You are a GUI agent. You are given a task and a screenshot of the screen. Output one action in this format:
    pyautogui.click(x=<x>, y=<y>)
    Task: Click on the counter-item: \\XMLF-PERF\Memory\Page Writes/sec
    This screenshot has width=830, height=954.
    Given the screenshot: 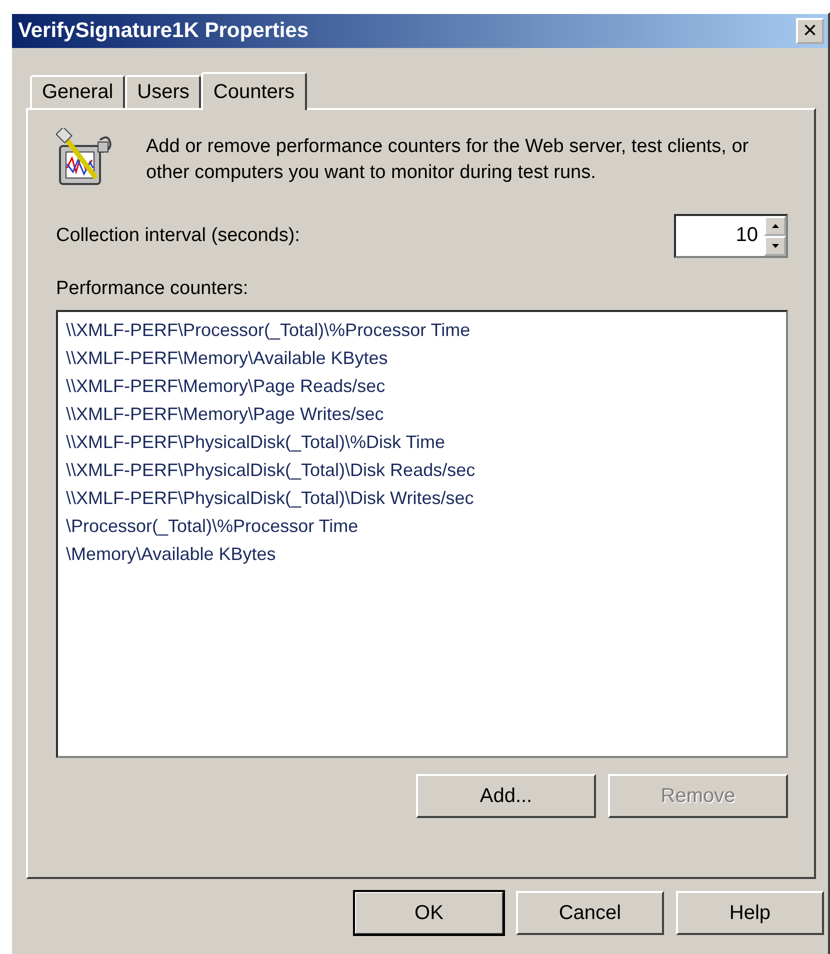 What is the action you would take?
    pyautogui.click(x=422, y=414)
    